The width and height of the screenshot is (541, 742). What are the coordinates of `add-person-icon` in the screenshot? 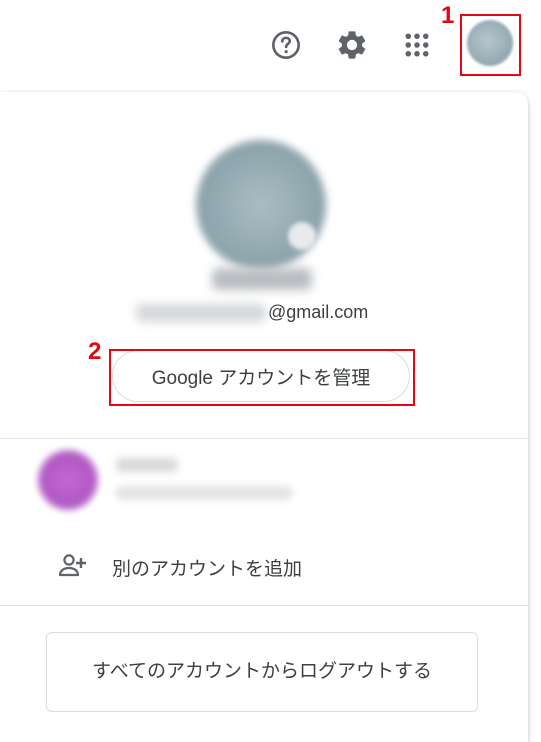 It's located at (72, 565).